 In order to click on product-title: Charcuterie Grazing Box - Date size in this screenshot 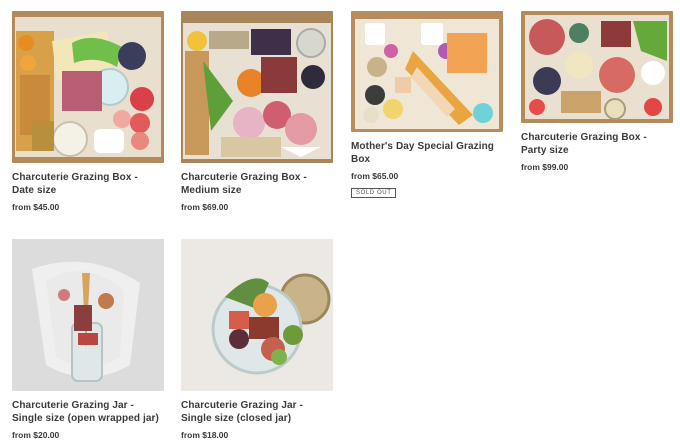, I will do `click(88, 184)`.